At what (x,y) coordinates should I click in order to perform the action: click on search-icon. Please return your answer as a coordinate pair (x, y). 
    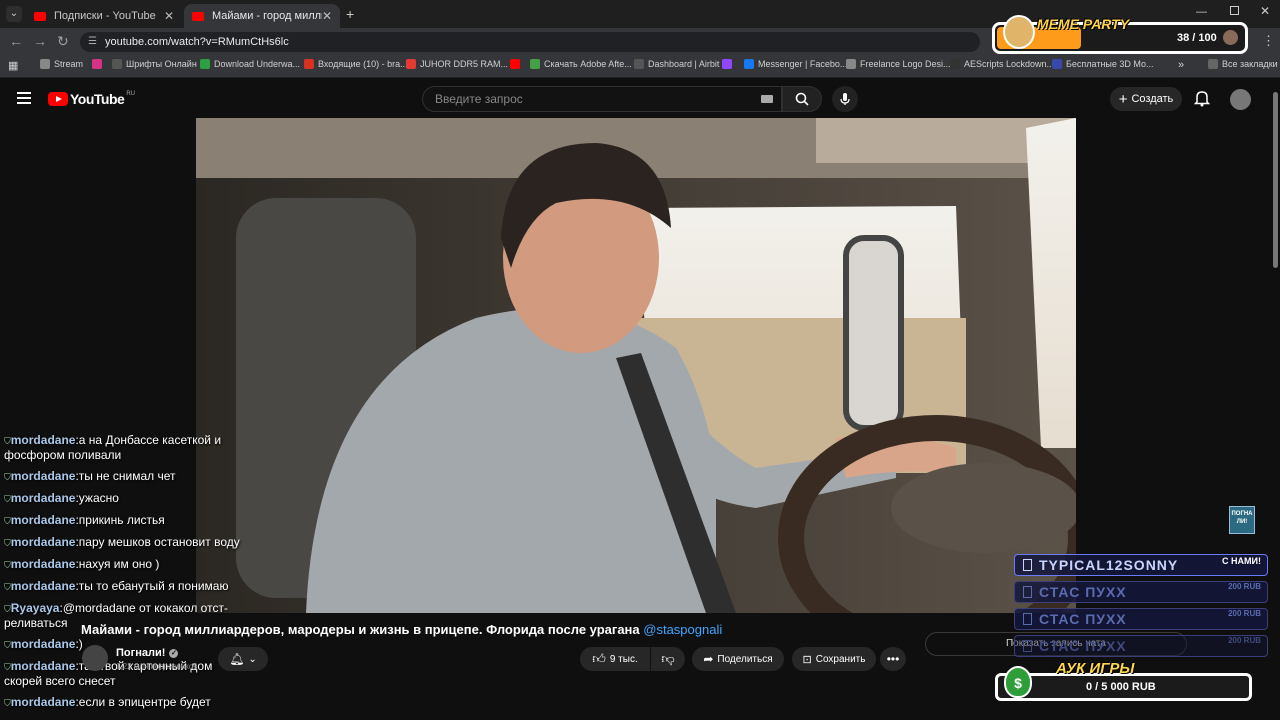
    Looking at the image, I should click on (802, 99).